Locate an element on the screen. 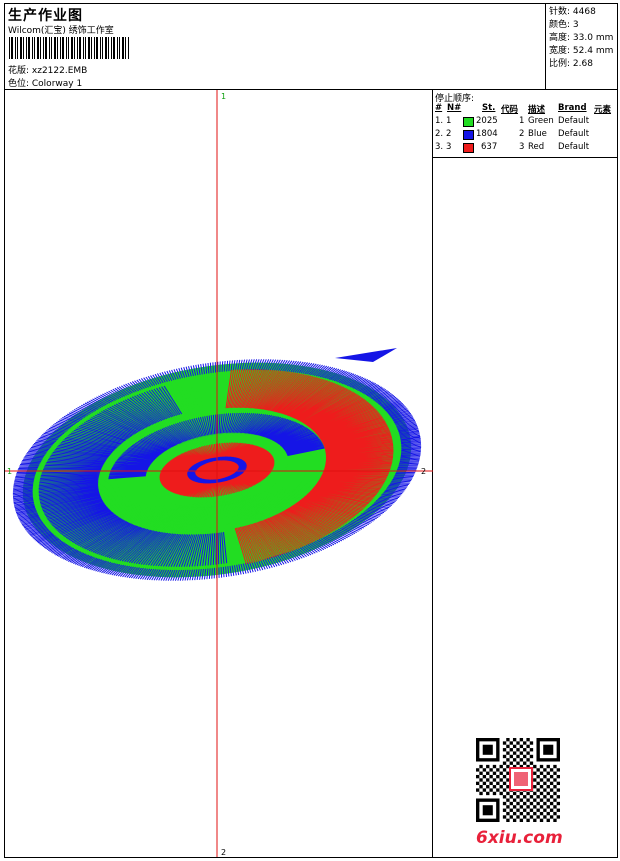 This screenshot has height=861, width=620. stat-colors: 颜色: 3 is located at coordinates (564, 25).